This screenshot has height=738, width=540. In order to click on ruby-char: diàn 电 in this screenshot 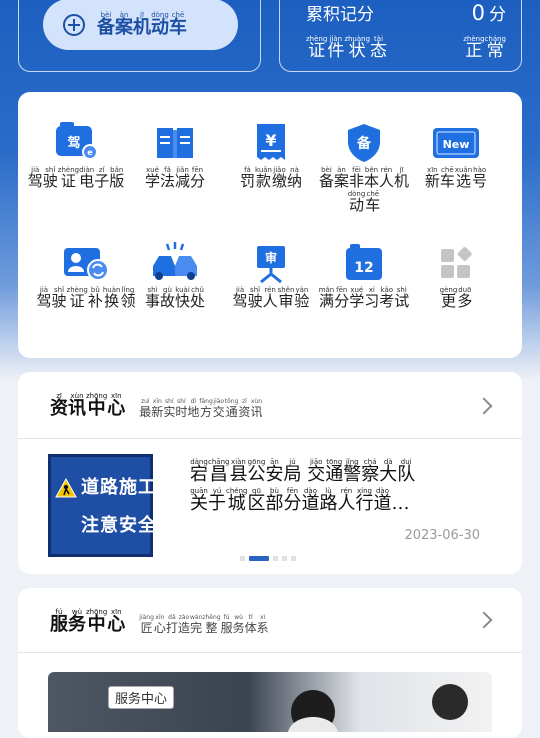, I will do `click(86, 178)`.